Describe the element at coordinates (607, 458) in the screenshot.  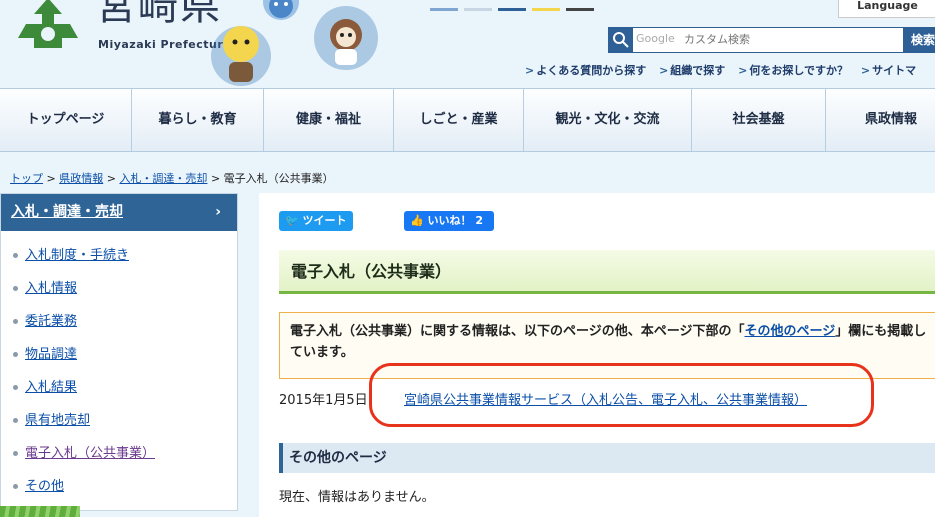
I see `other-pages-heading: その他のページ` at that location.